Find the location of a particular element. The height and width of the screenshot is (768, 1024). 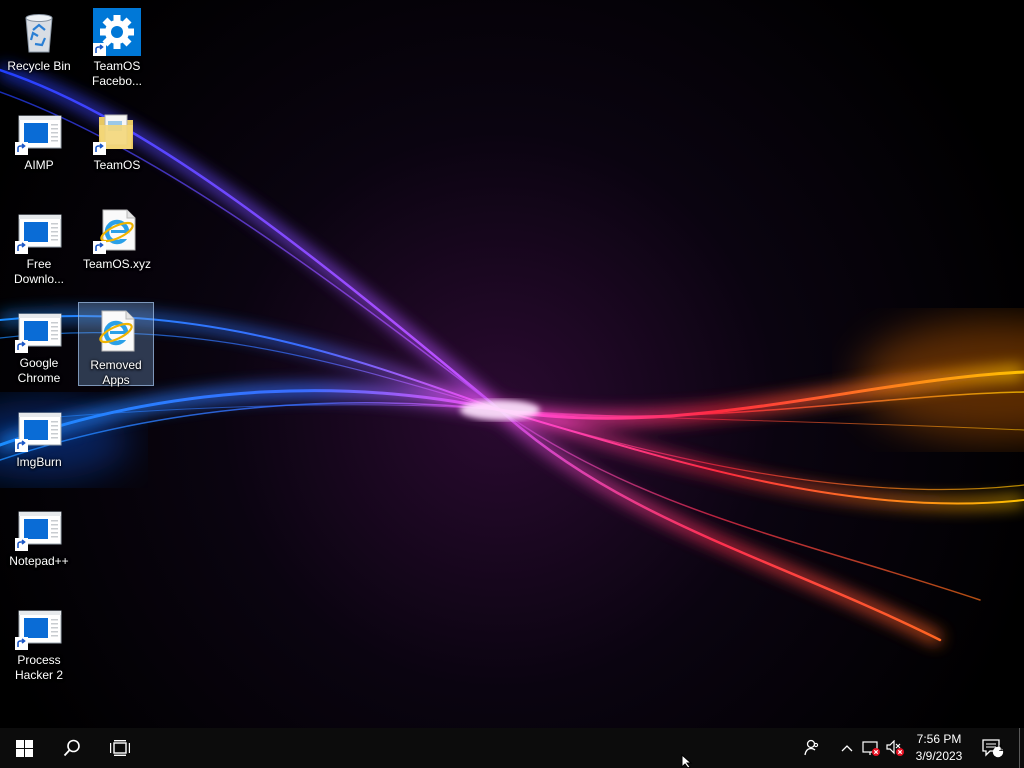

desktop-icon-notepad-plus-plus: Notepad++ is located at coordinates (39, 534).